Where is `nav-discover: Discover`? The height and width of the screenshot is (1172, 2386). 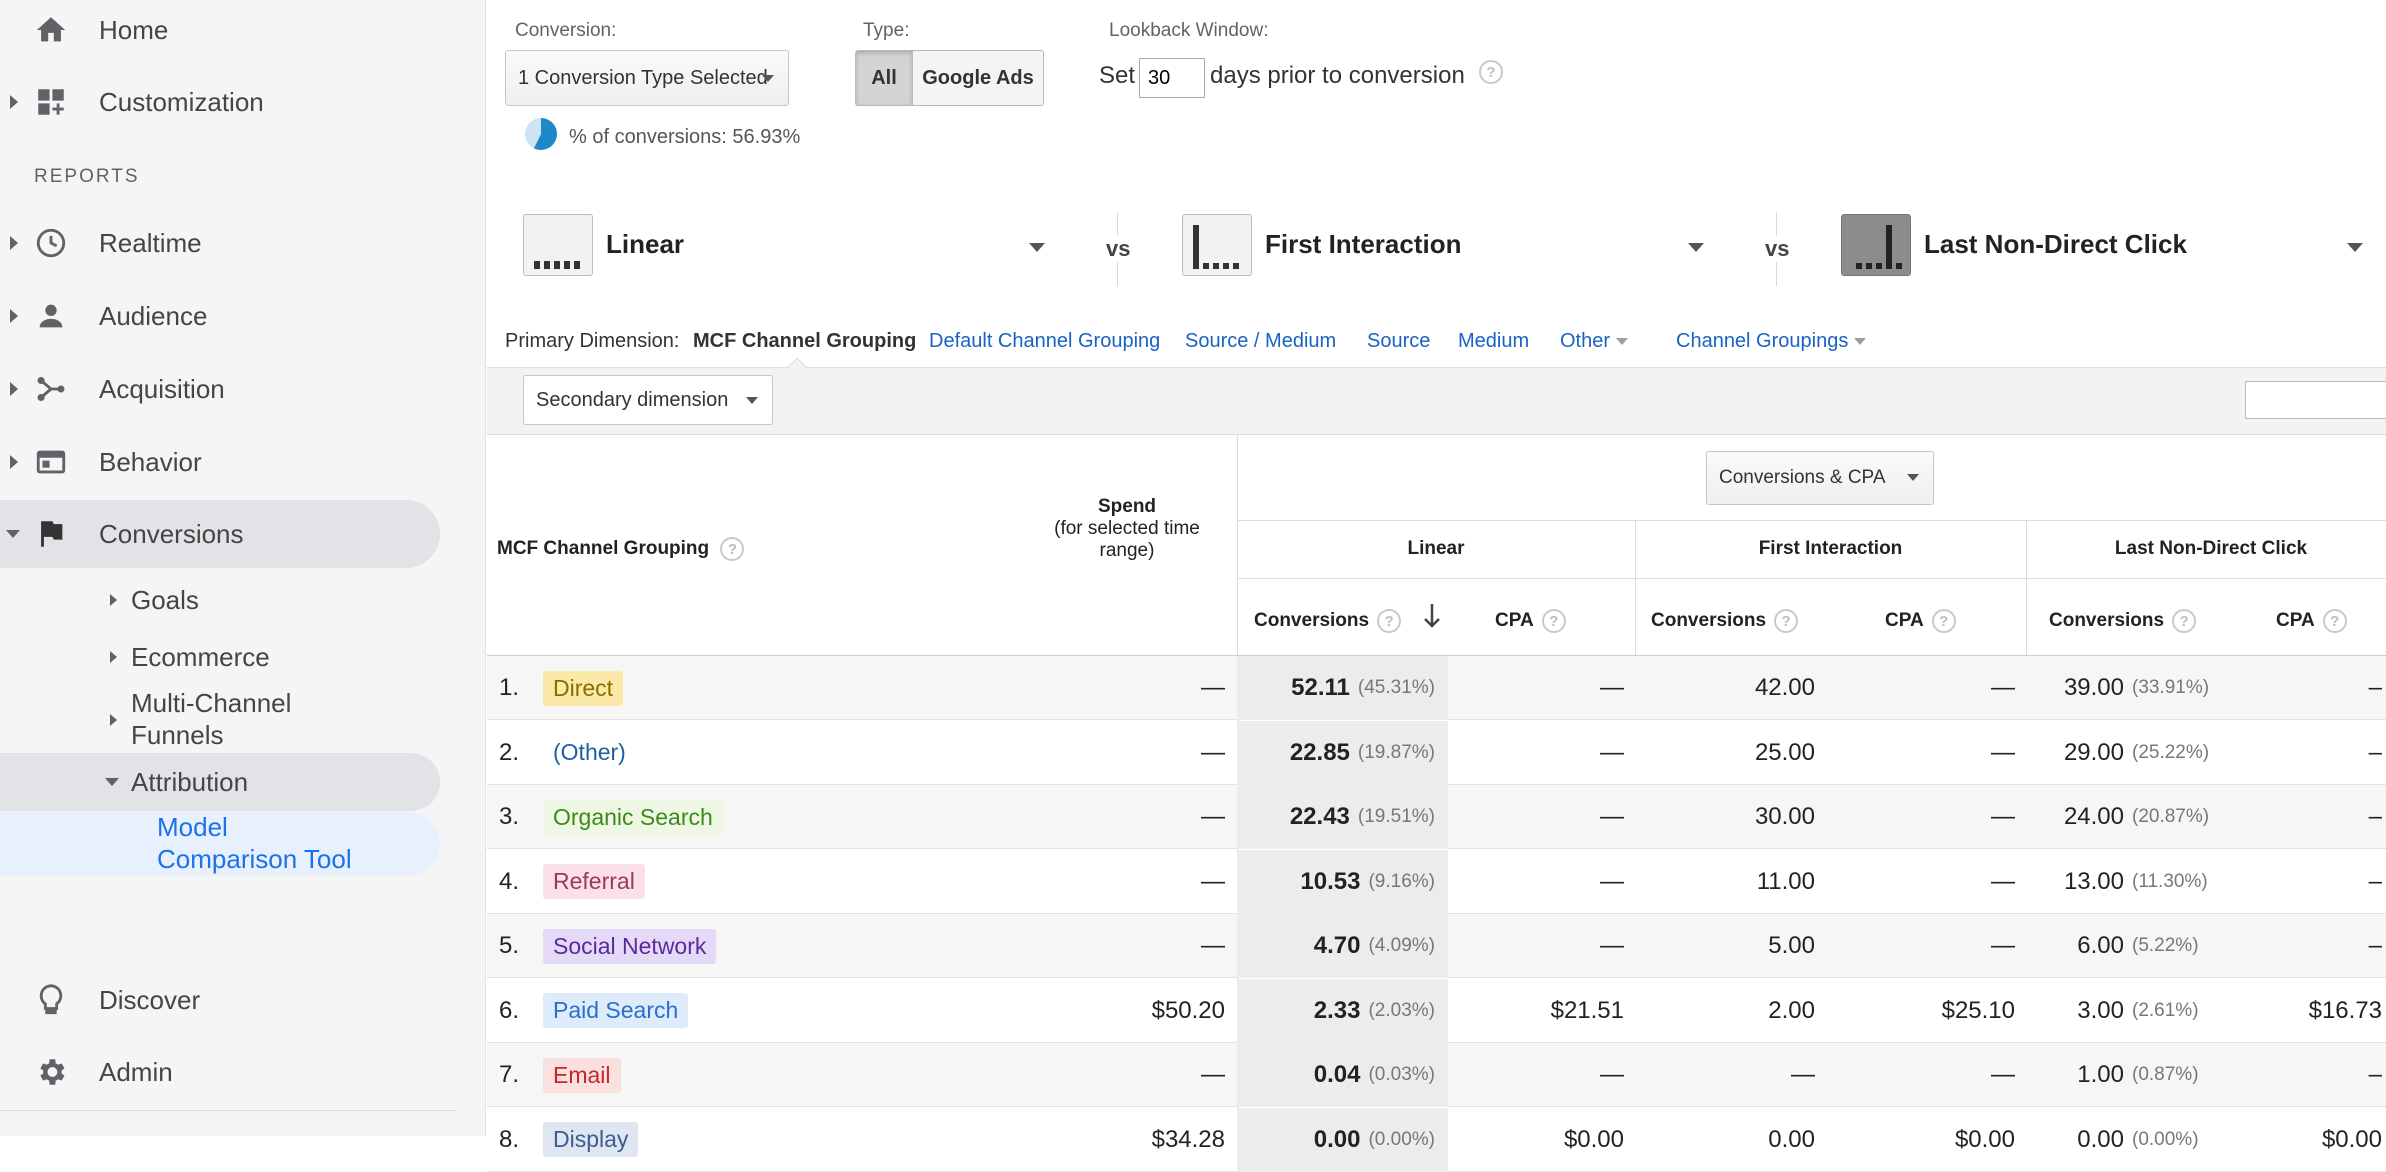 nav-discover: Discover is located at coordinates (220, 1000).